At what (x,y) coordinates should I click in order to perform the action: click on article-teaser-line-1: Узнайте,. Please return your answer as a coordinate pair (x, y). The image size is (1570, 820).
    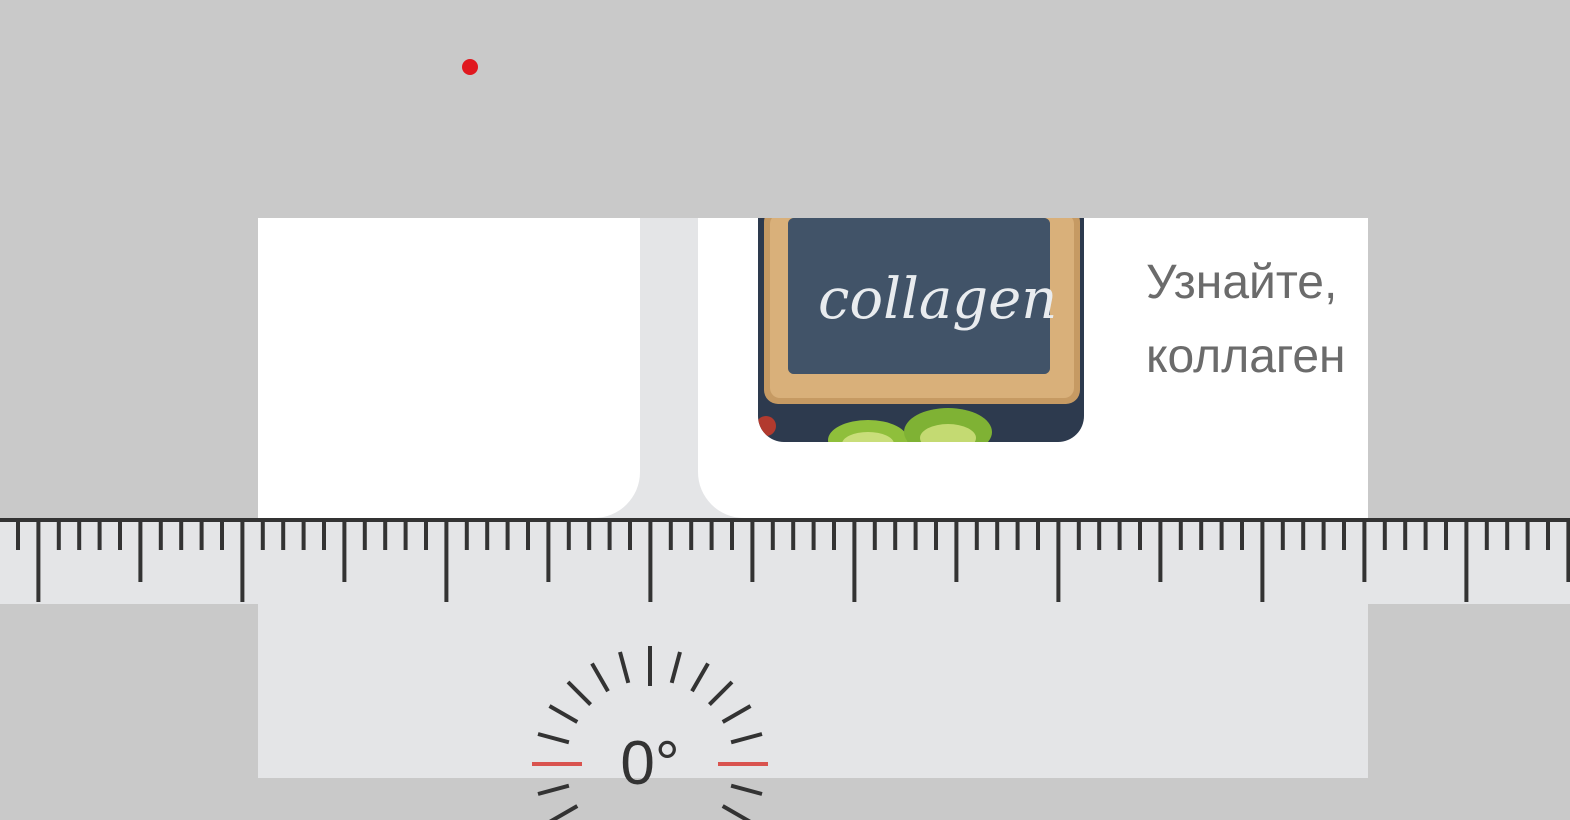
    Looking at the image, I should click on (1242, 282).